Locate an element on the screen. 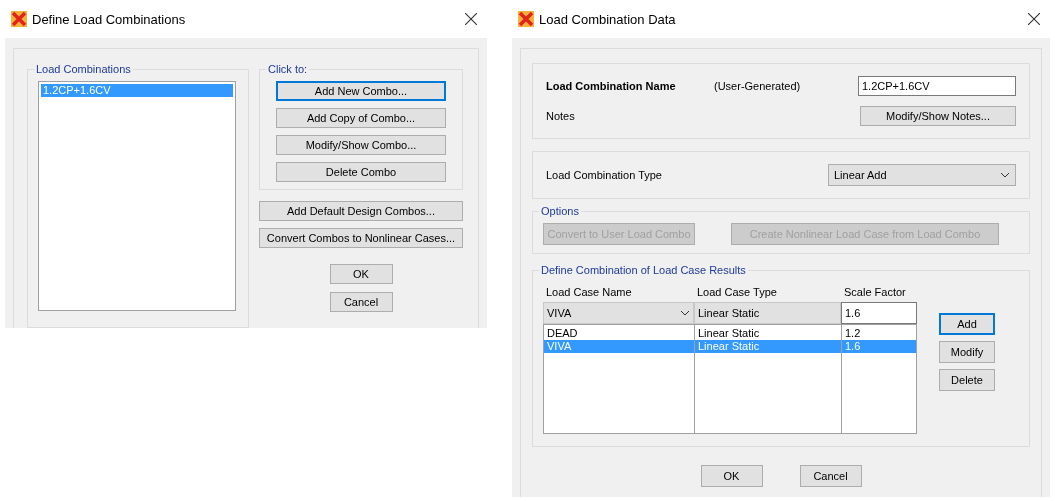 This screenshot has height=501, width=1055. table-cell: 1.2 is located at coordinates (879, 333).